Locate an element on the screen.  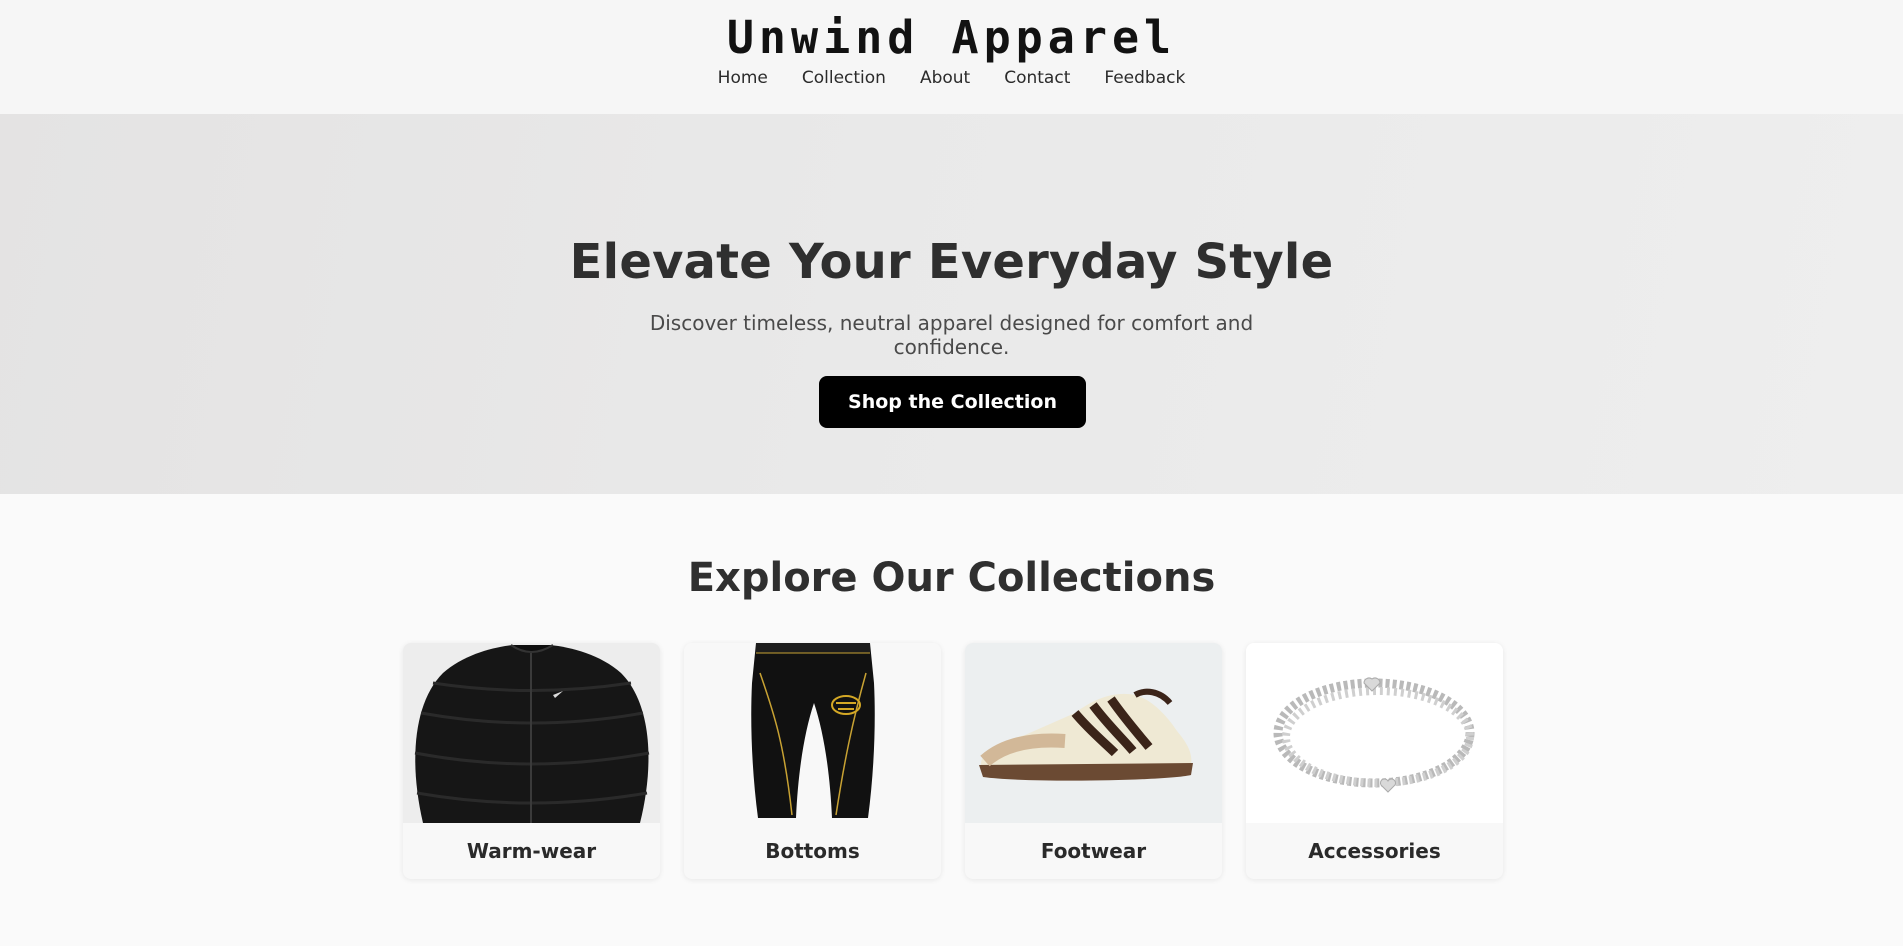
collection-card-warm-wear: Warm-wear is located at coordinates (531, 761).